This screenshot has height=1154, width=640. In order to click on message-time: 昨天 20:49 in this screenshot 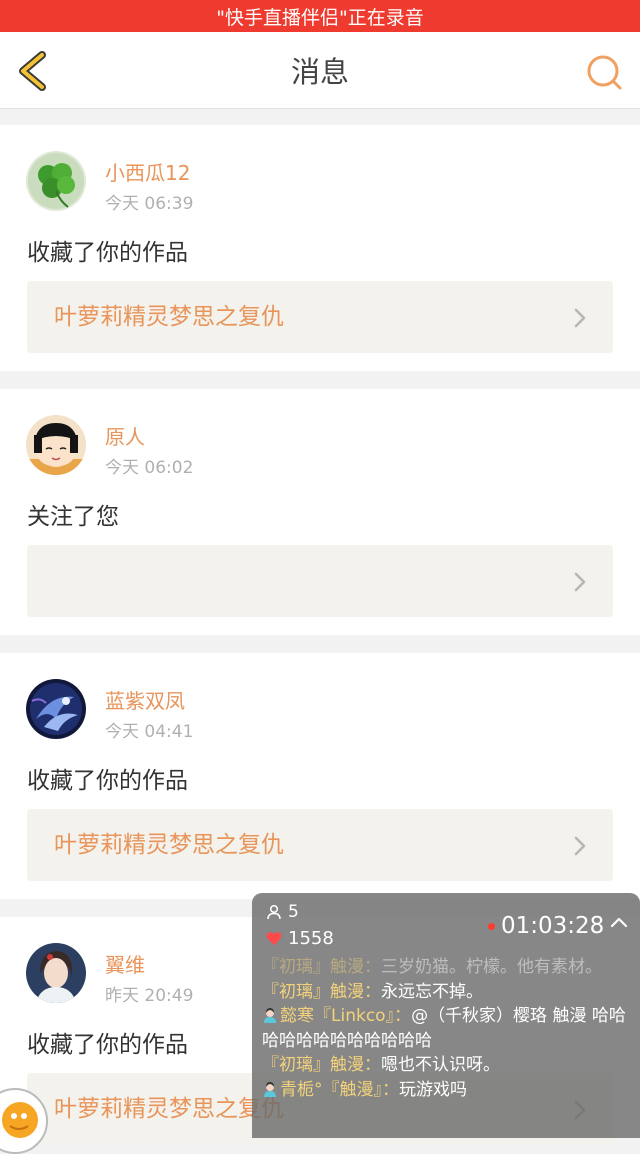, I will do `click(149, 996)`.